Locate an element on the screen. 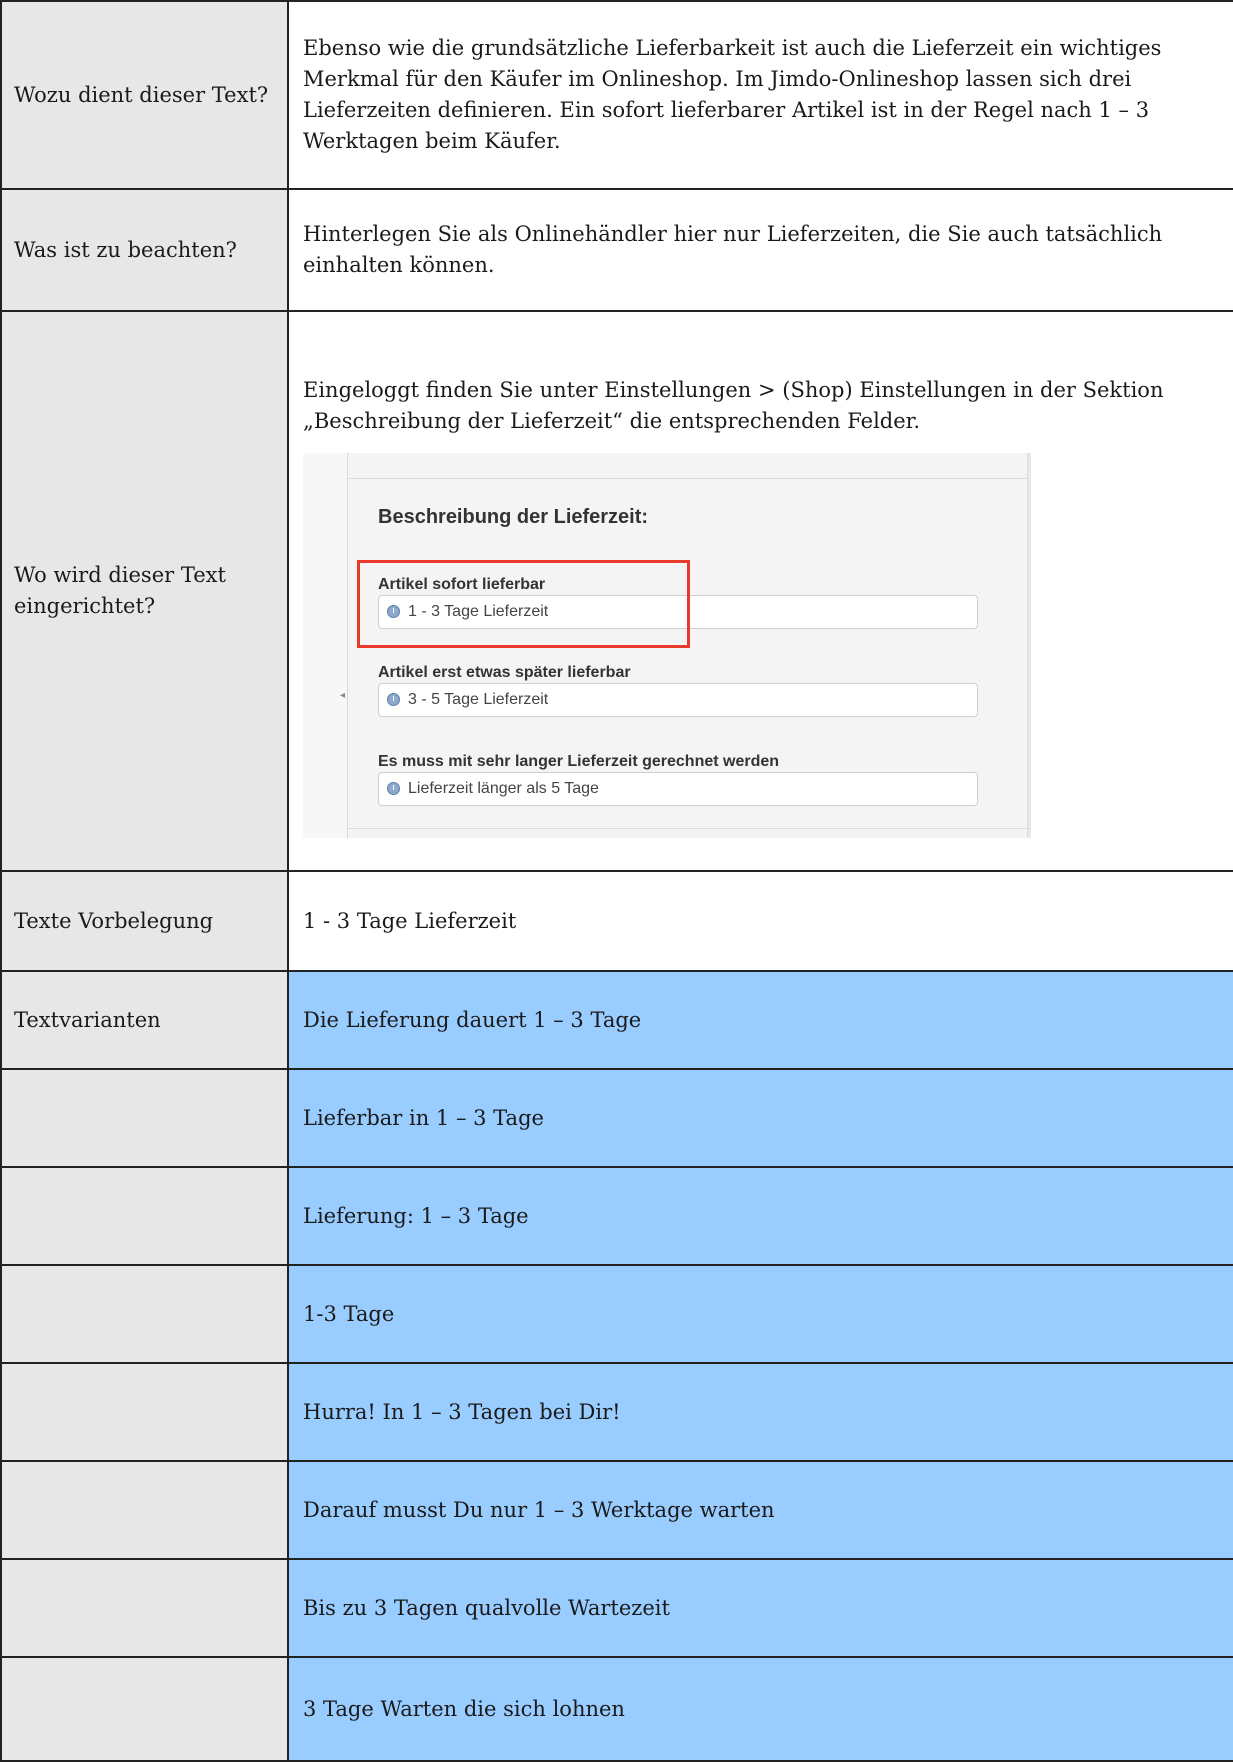  table-row: Bis zu 3 Tagen qualvolle Wartezeit is located at coordinates (616, 1608).